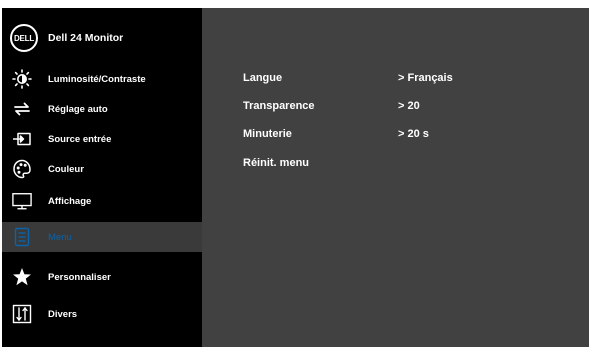 The height and width of the screenshot is (347, 595). What do you see at coordinates (102, 314) in the screenshot?
I see `sidebar-item-others: Divers` at bounding box center [102, 314].